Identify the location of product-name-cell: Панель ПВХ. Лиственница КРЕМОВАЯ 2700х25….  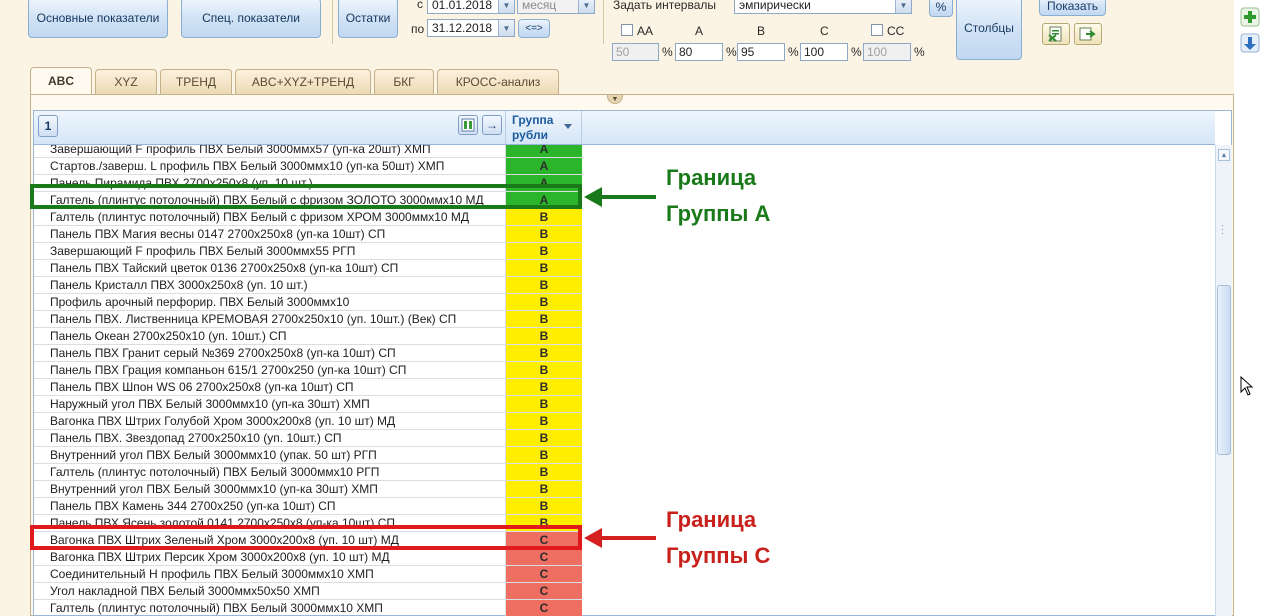
(270, 319).